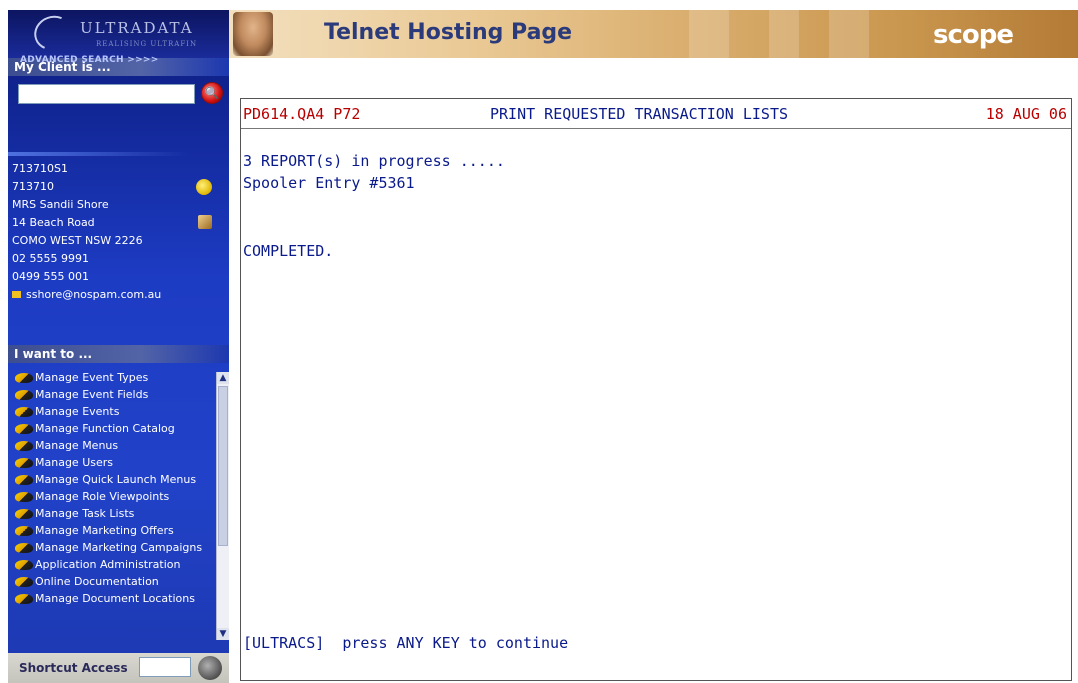 The height and width of the screenshot is (683, 1078). What do you see at coordinates (112, 514) in the screenshot?
I see `menu-item-manage-task-lists: Manage Task Lists` at bounding box center [112, 514].